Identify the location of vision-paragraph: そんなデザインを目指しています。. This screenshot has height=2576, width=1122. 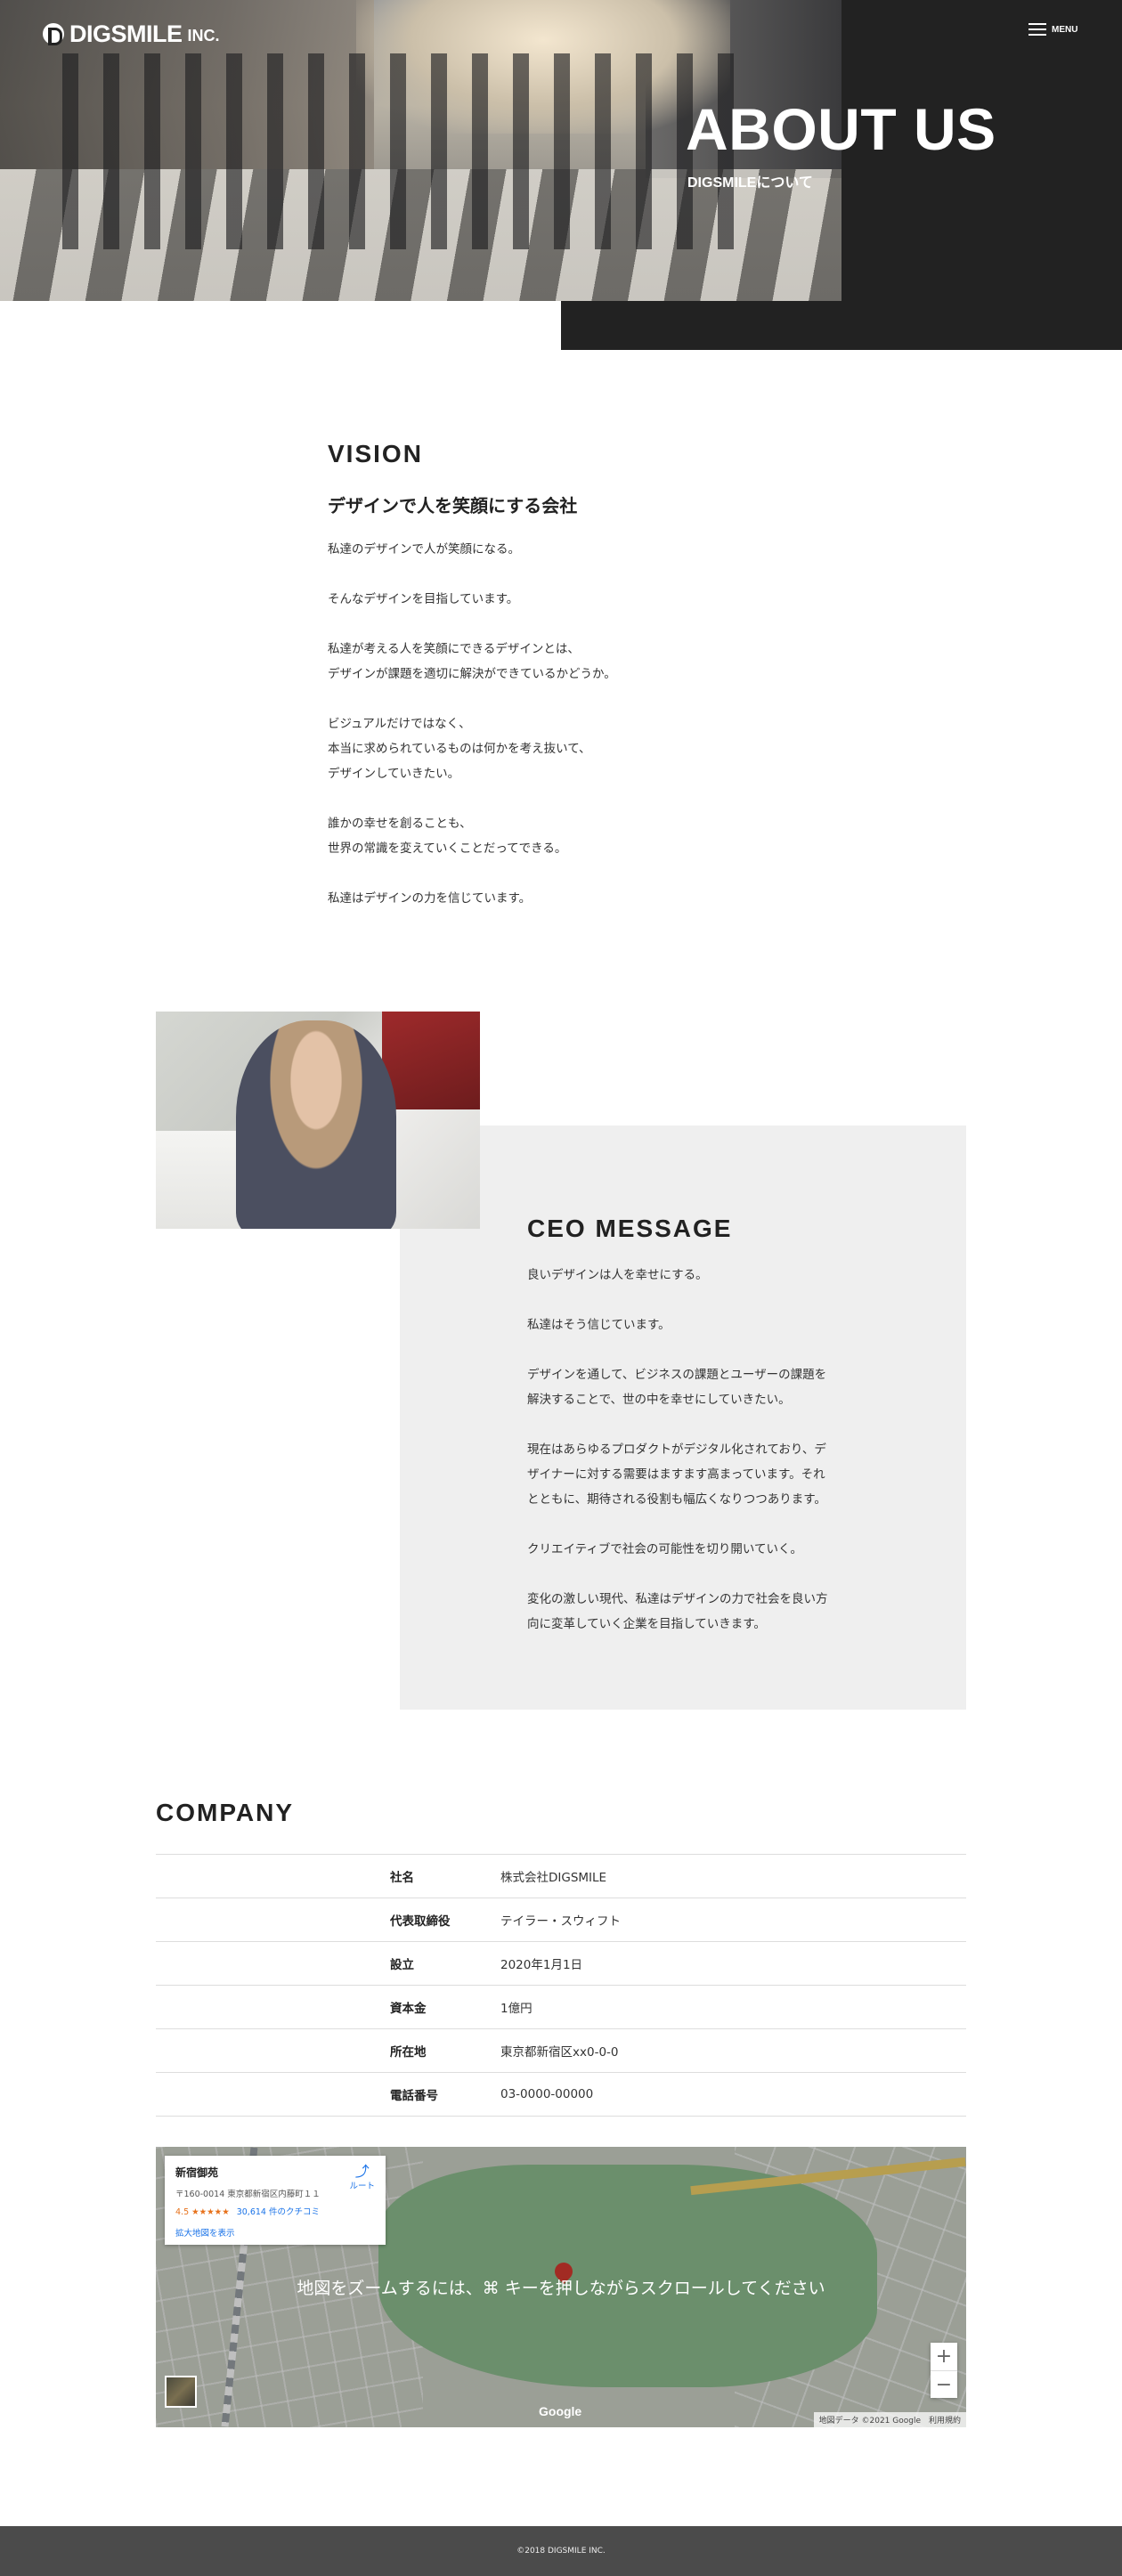
(423, 599).